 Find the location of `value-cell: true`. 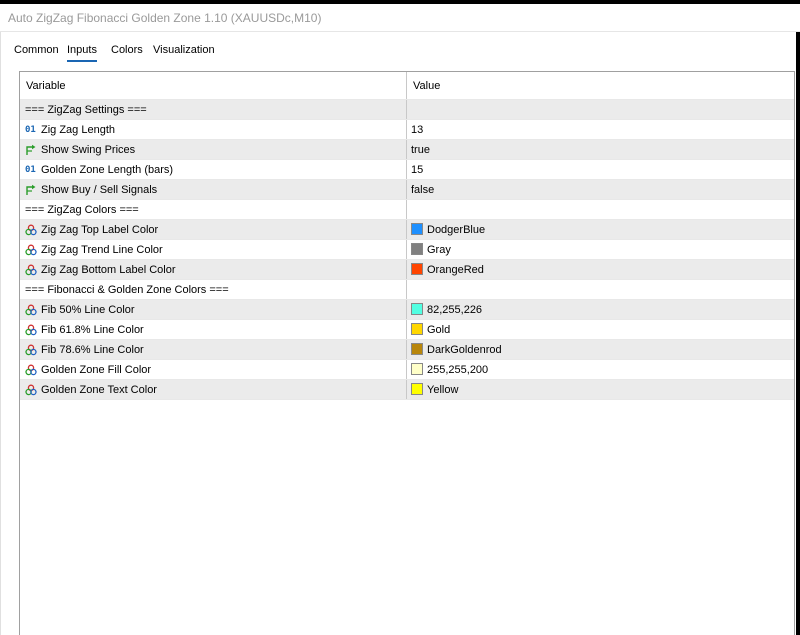

value-cell: true is located at coordinates (600, 149).